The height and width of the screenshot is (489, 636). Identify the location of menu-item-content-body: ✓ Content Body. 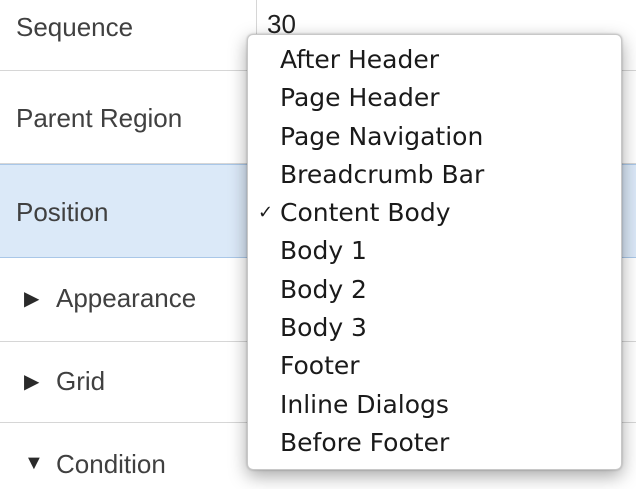
(434, 213).